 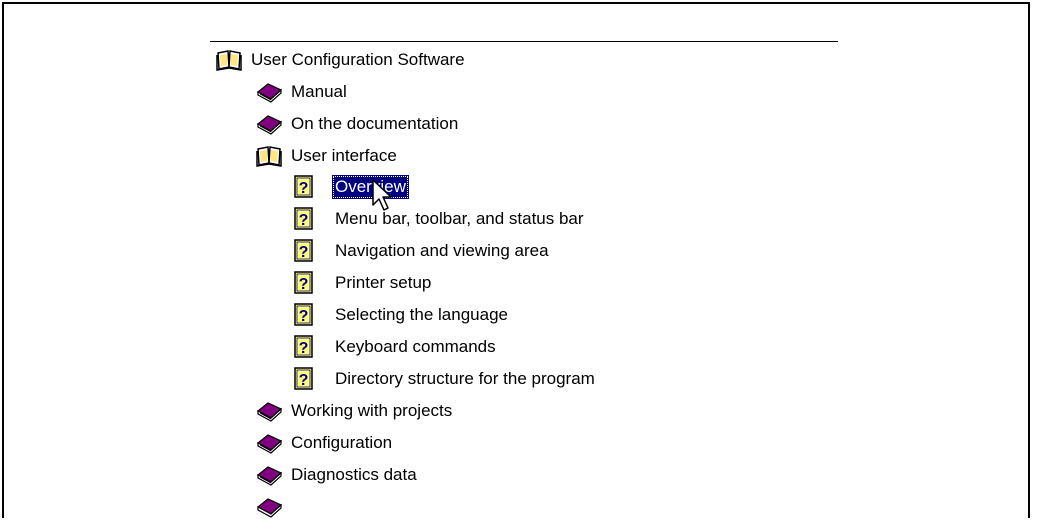 I want to click on tree-topic-menu-bar: ? Menu bar, toolbar, and status bar, so click(x=440, y=219).